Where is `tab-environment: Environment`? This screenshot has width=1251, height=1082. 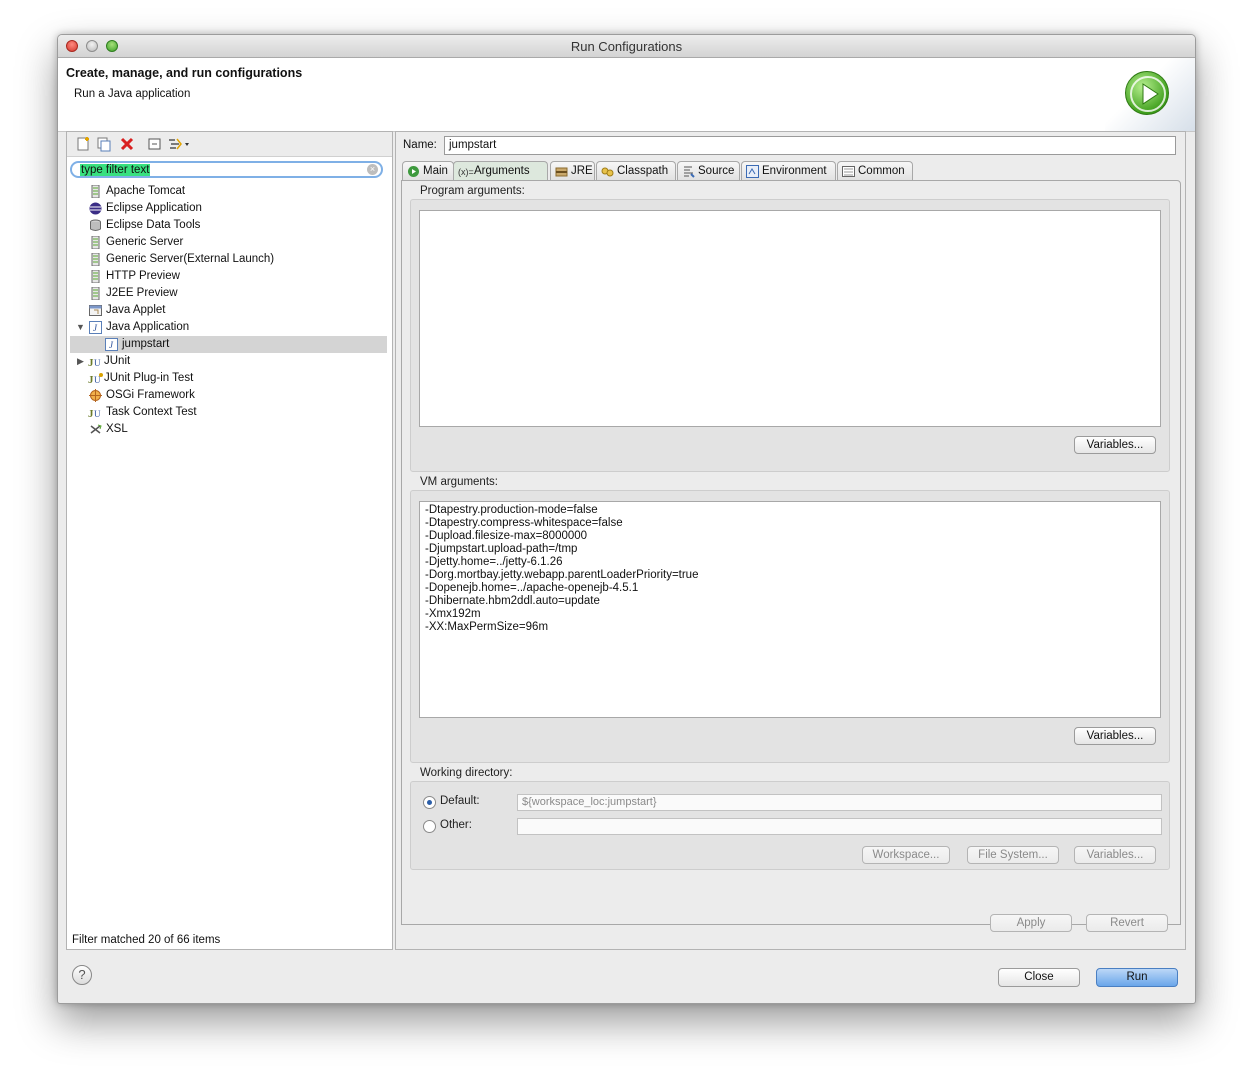
tab-environment: Environment is located at coordinates (788, 170).